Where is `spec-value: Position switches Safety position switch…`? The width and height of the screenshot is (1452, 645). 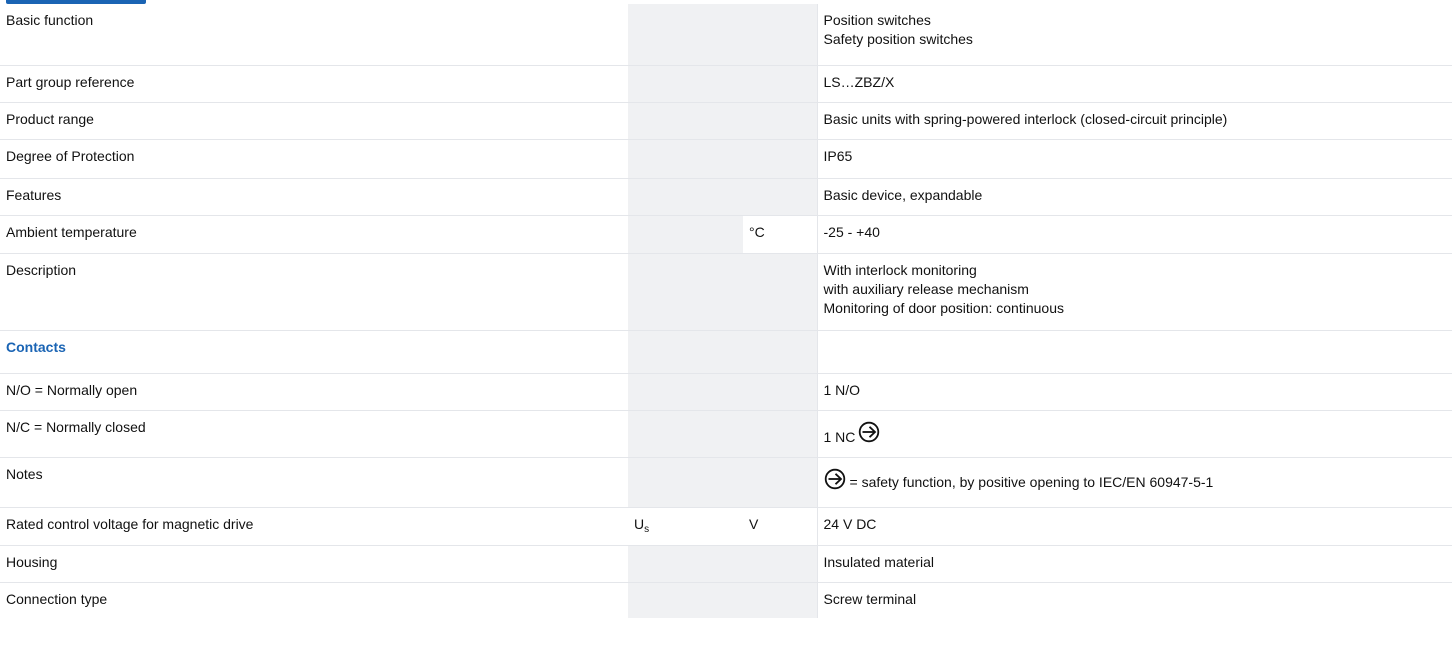
spec-value: Position switches Safety position switch… is located at coordinates (1134, 35).